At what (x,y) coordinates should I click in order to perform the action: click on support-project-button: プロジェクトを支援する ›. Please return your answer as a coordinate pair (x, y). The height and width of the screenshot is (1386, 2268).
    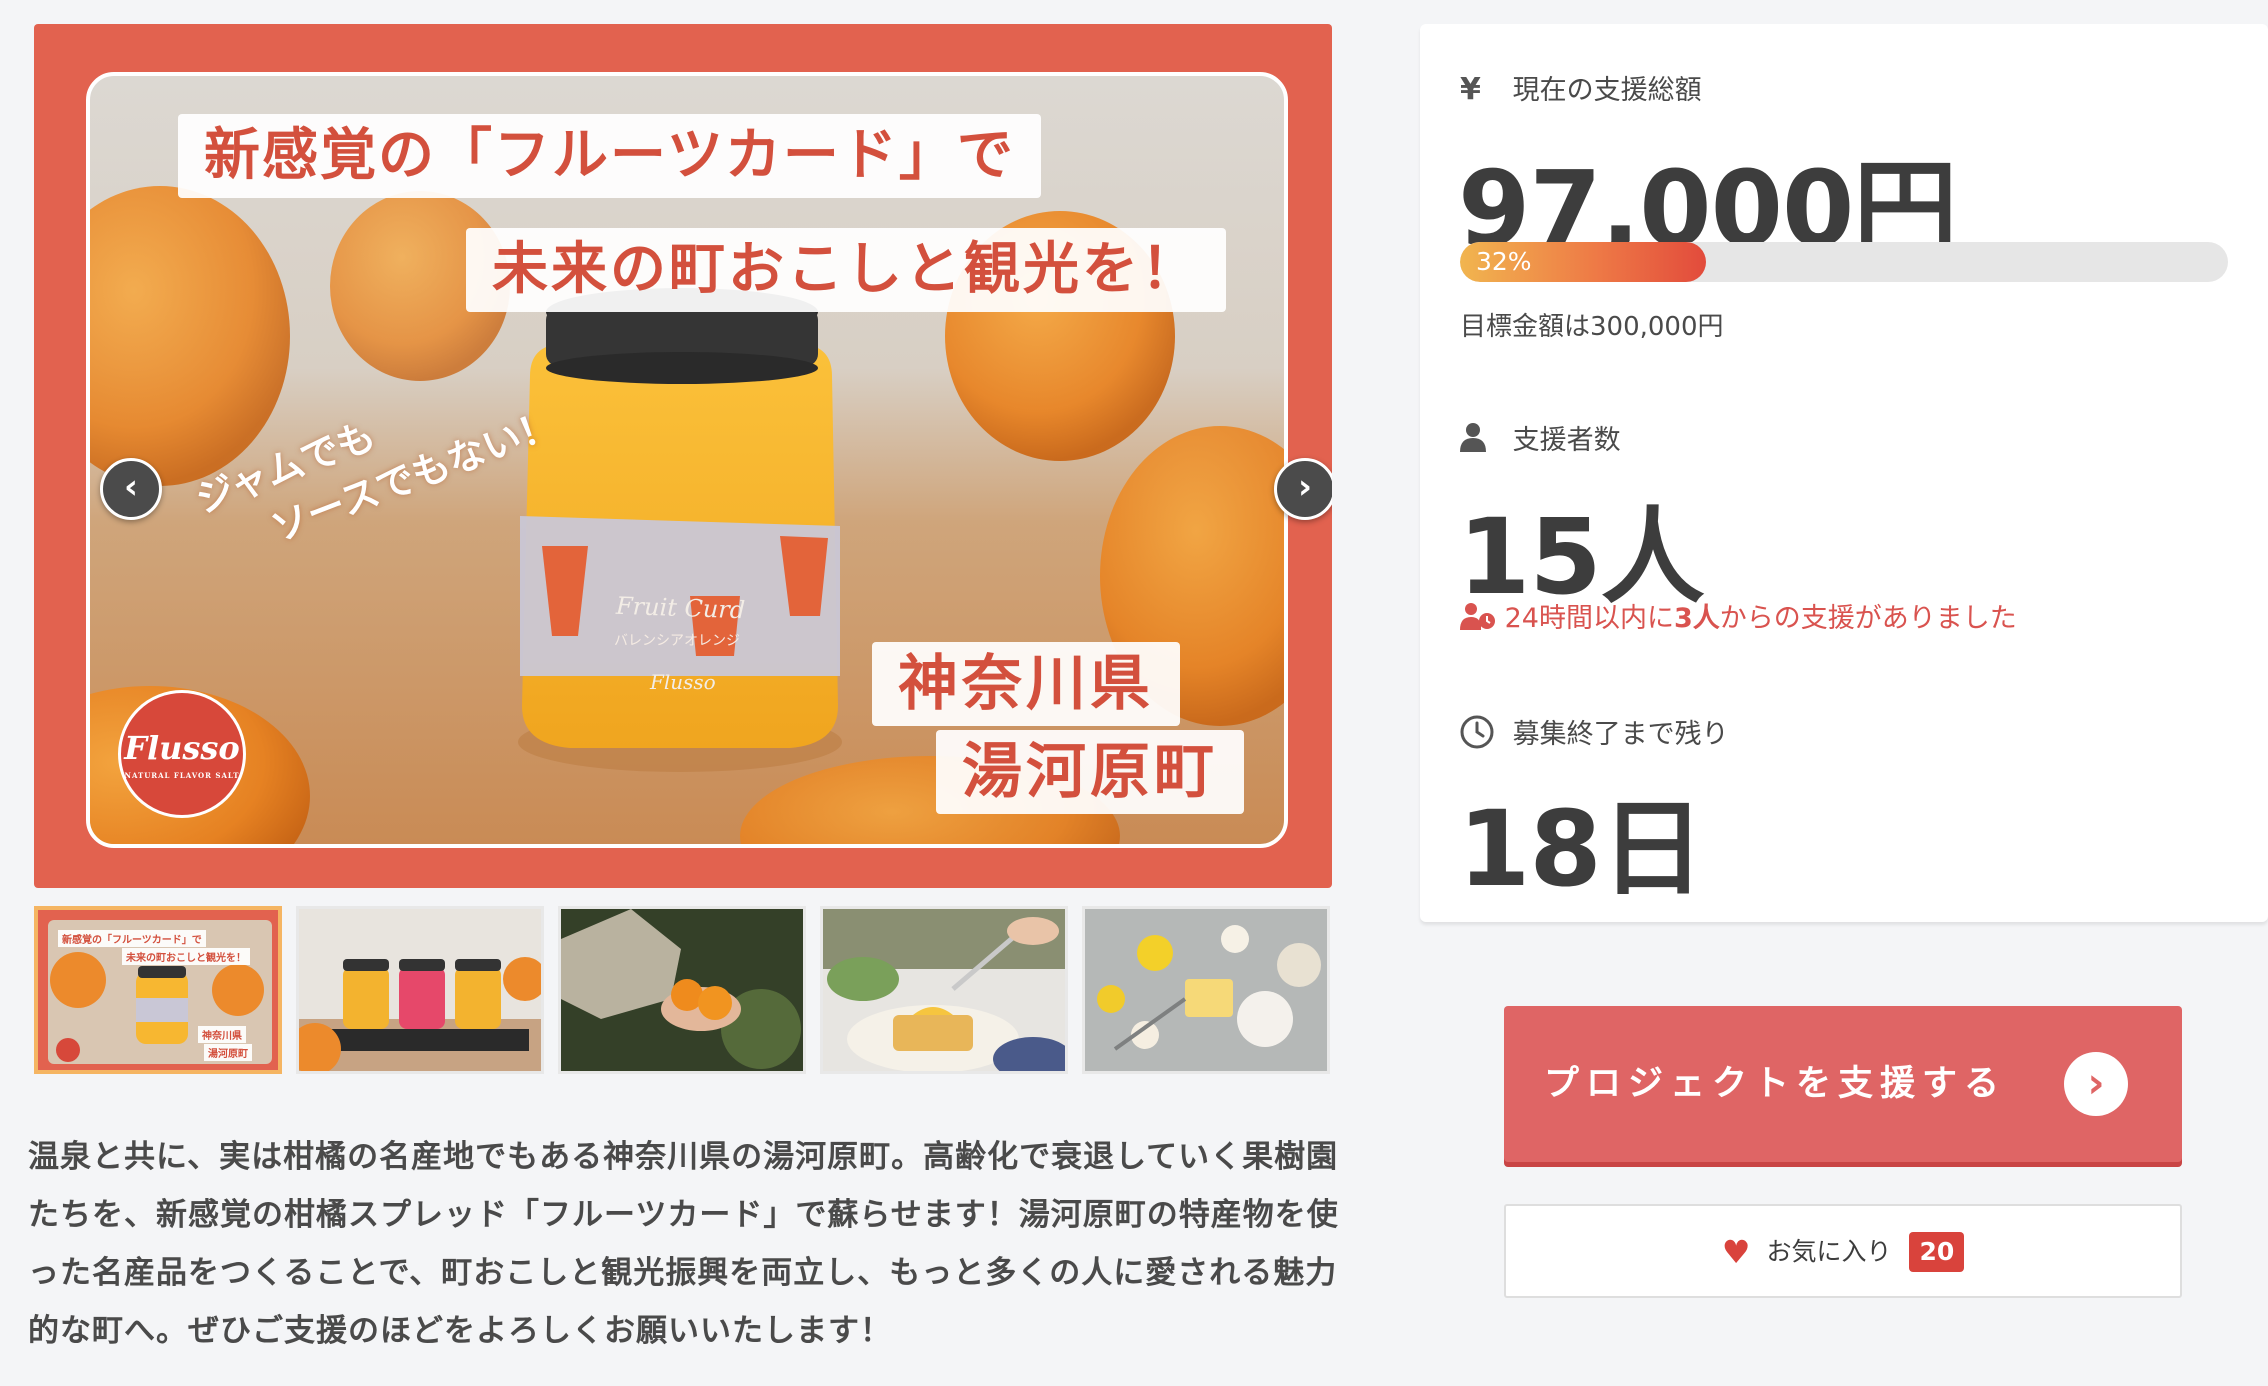
    Looking at the image, I should click on (1843, 1084).